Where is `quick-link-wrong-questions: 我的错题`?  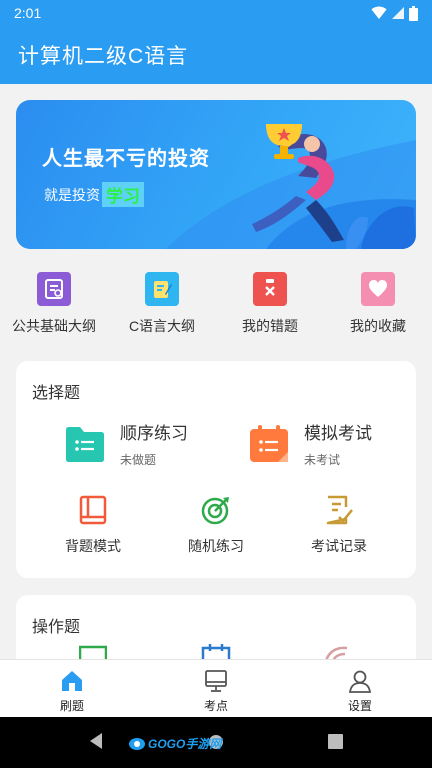
quick-link-wrong-questions: 我的错题 is located at coordinates (270, 304).